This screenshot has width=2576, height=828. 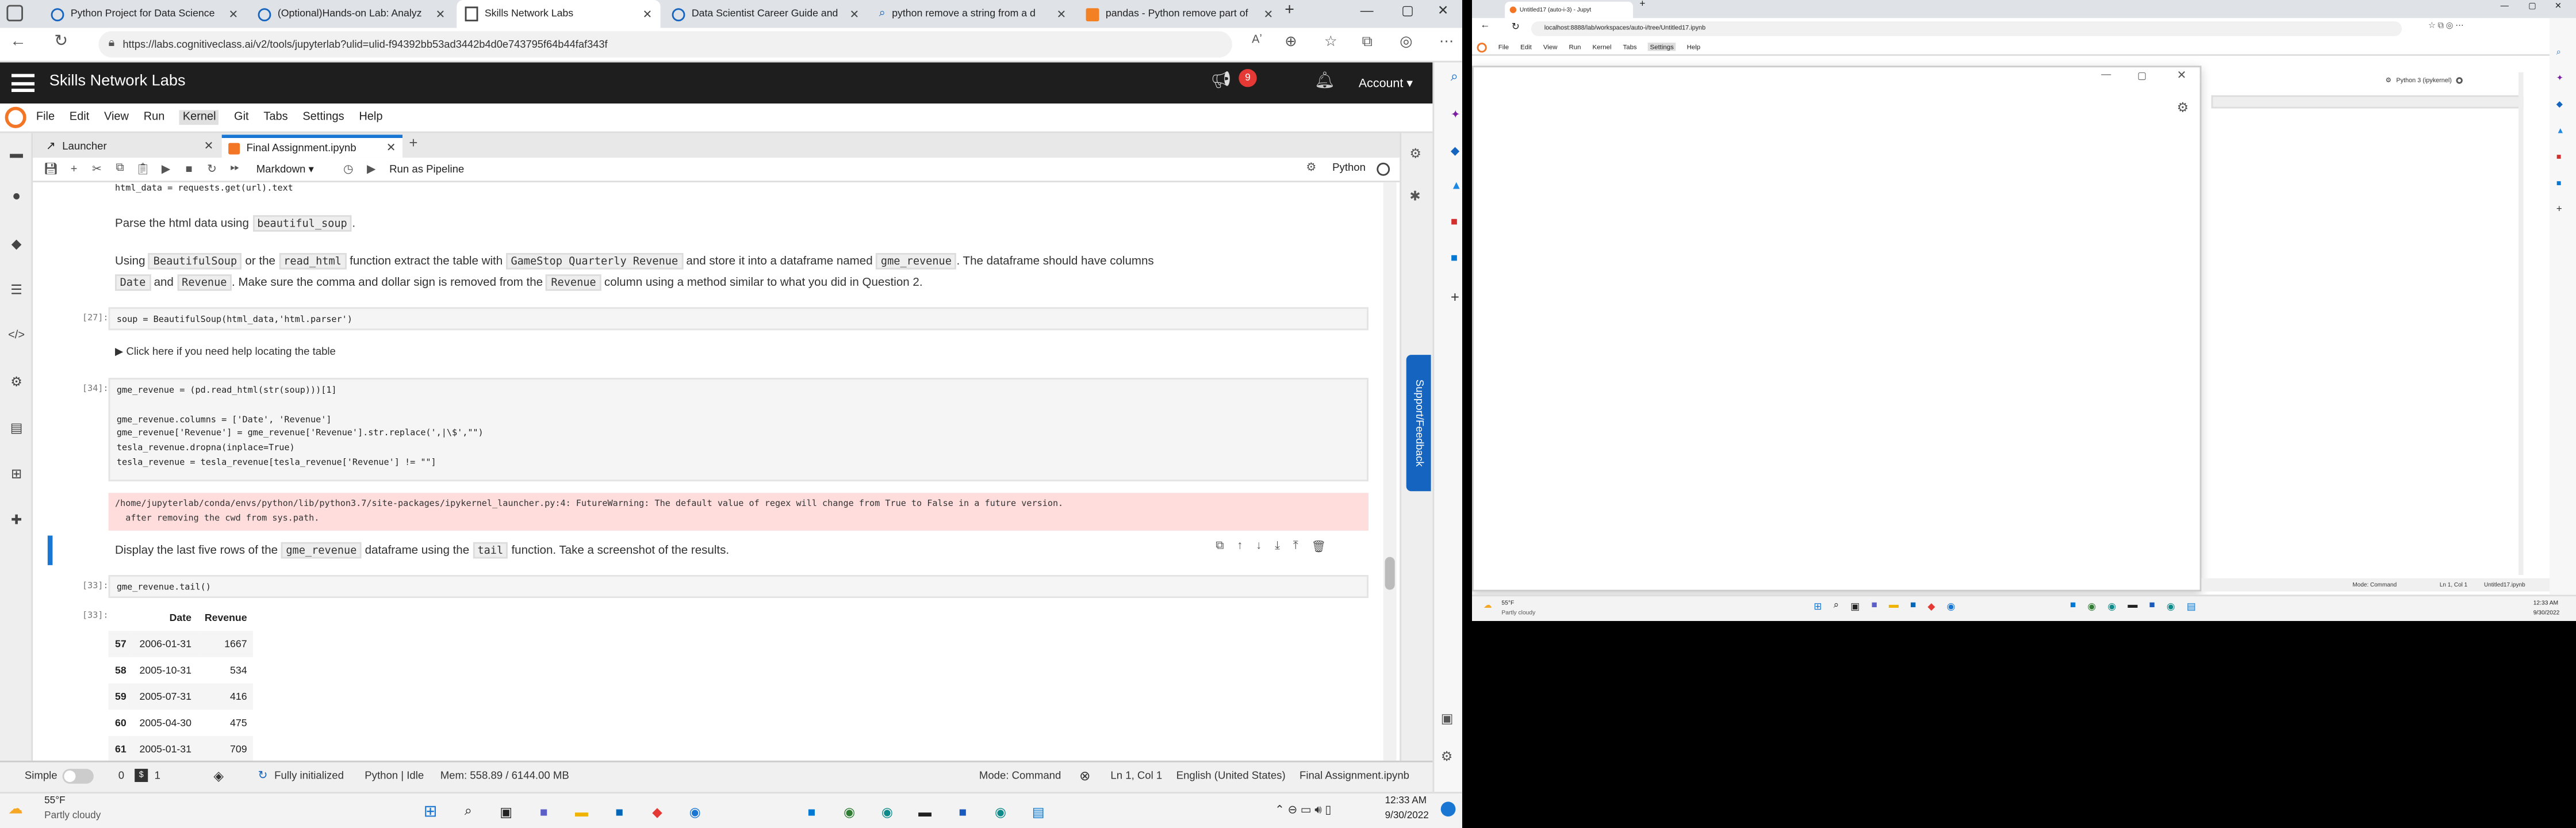 What do you see at coordinates (143, 169) in the screenshot?
I see `paste-icon: 📋︎` at bounding box center [143, 169].